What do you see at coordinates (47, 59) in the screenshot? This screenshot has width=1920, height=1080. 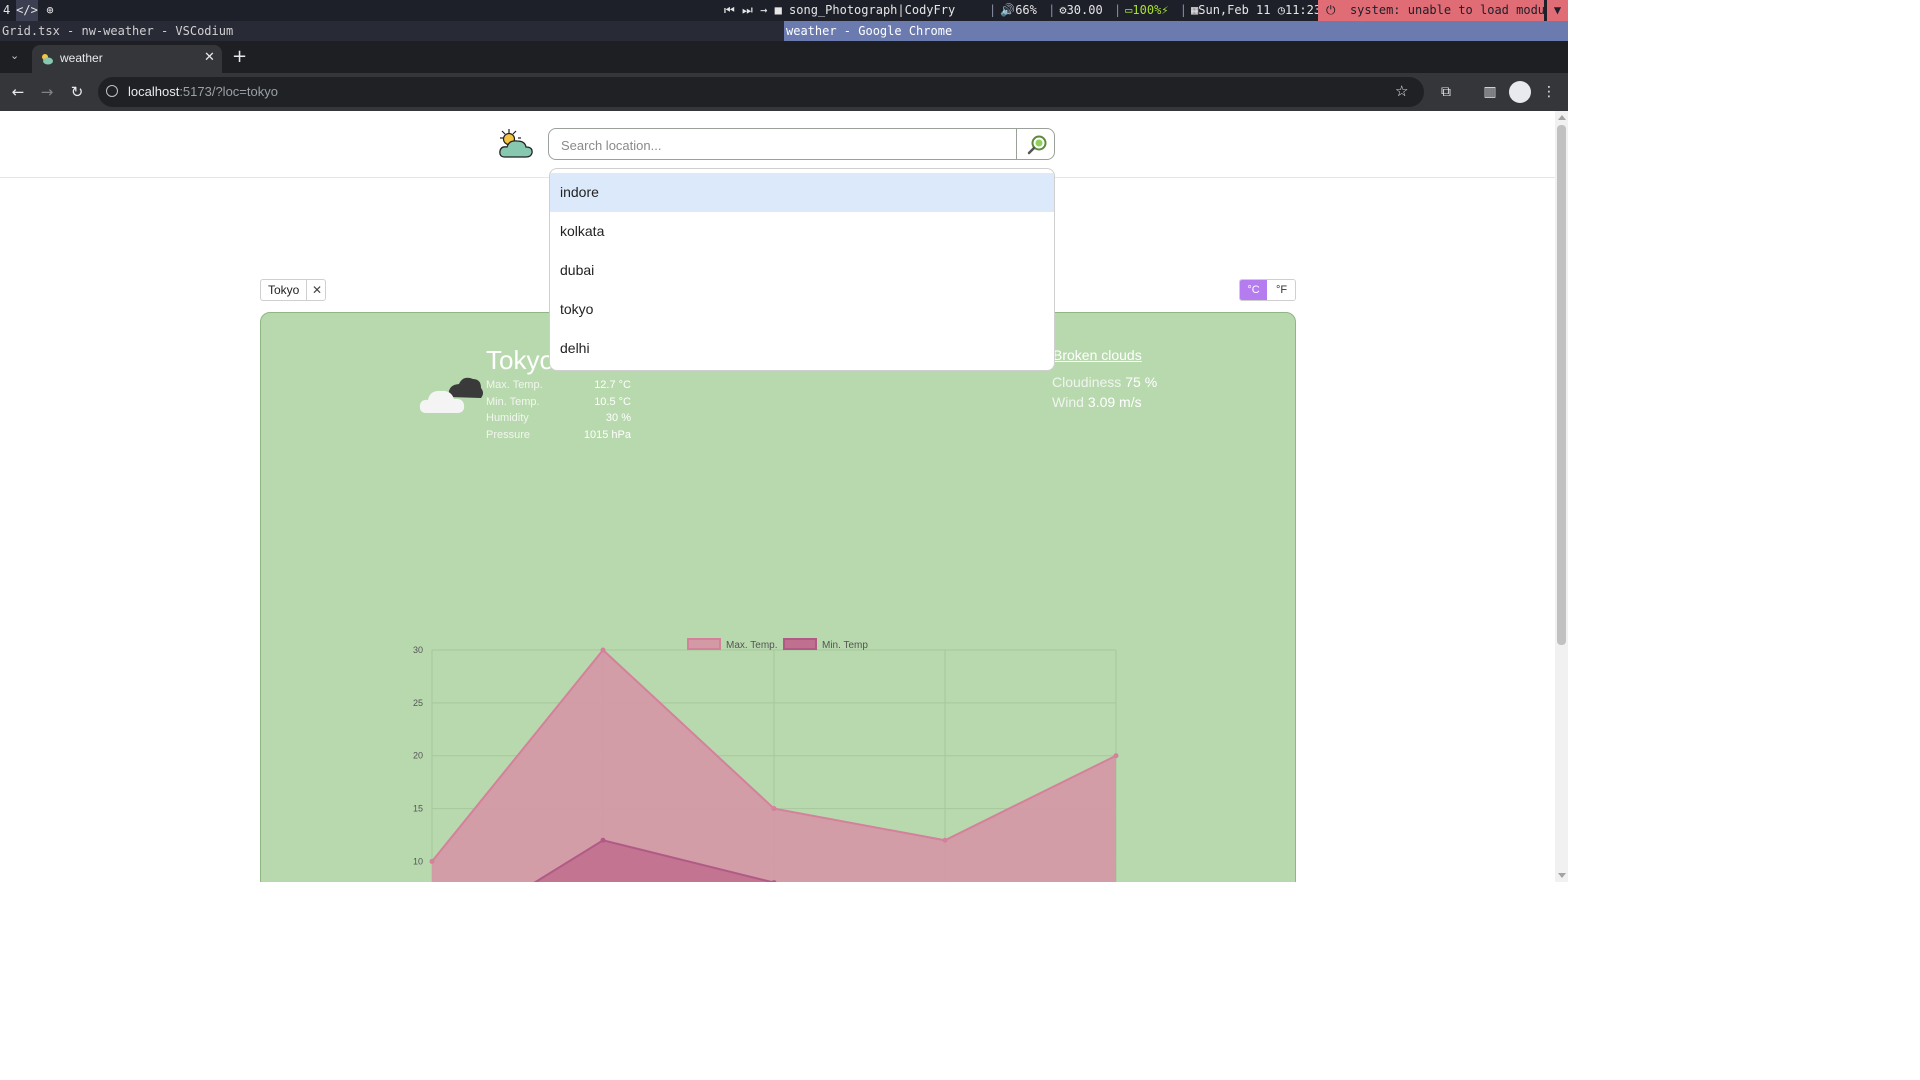 I see `weather-favicon-icon` at bounding box center [47, 59].